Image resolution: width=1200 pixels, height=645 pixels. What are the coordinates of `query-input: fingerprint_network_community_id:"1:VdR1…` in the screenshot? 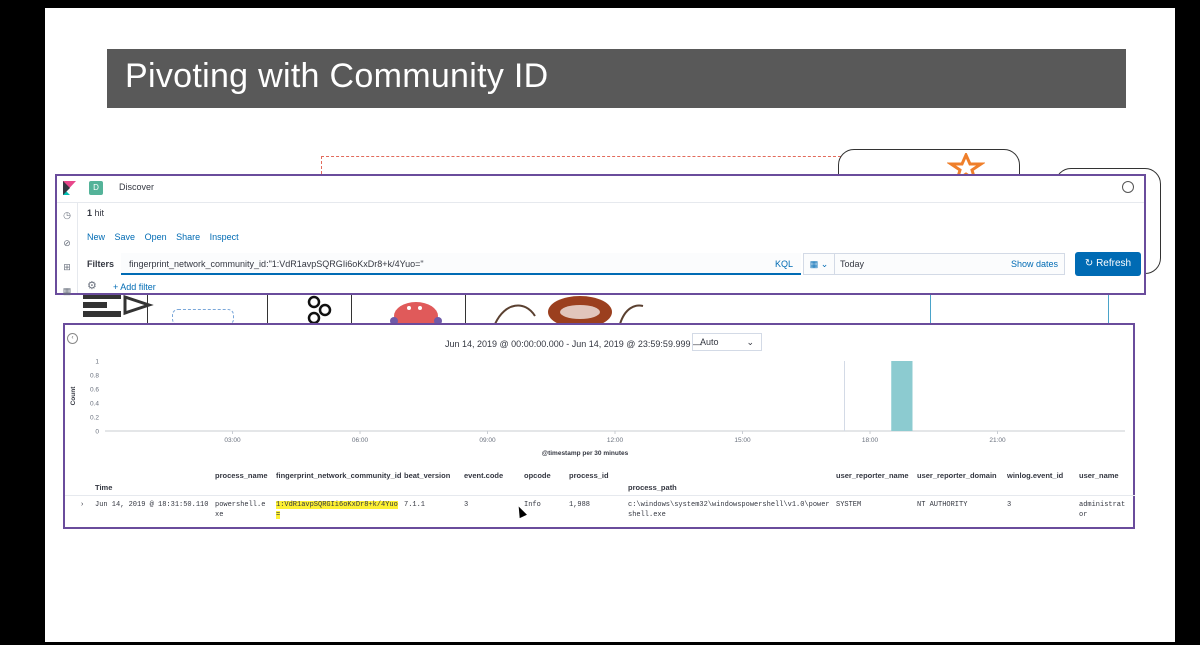 It's located at (461, 264).